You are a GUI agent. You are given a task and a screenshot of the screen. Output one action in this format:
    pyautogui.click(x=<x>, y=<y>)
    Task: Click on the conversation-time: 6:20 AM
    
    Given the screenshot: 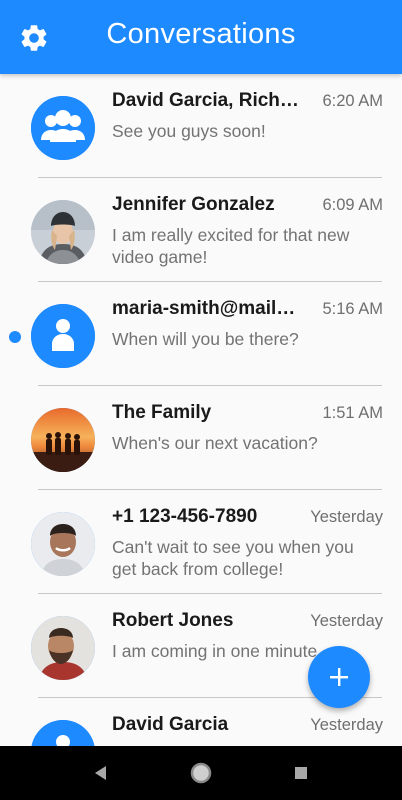 What is the action you would take?
    pyautogui.click(x=352, y=101)
    